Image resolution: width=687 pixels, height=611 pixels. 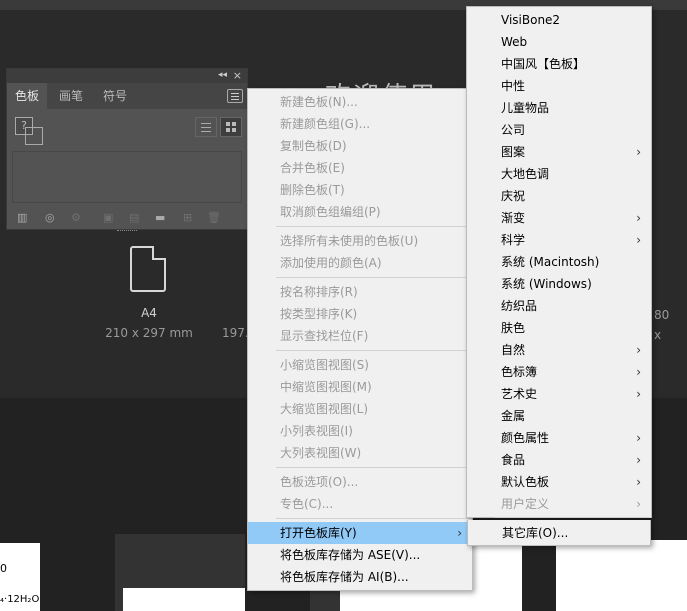 I want to click on menu-item-delete-swatch: 删除色板(T), so click(x=360, y=190).